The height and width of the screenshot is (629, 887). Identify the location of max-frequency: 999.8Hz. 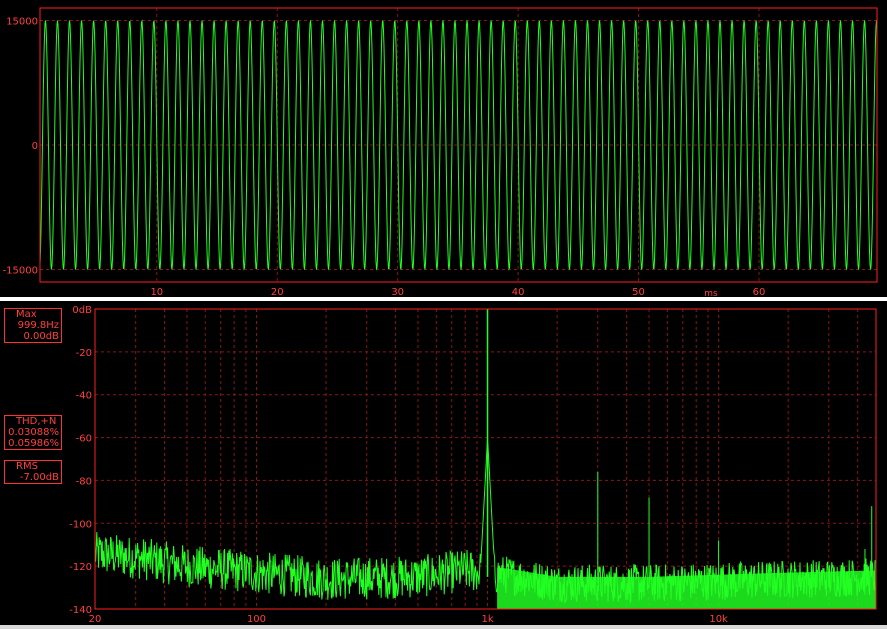
(38, 325).